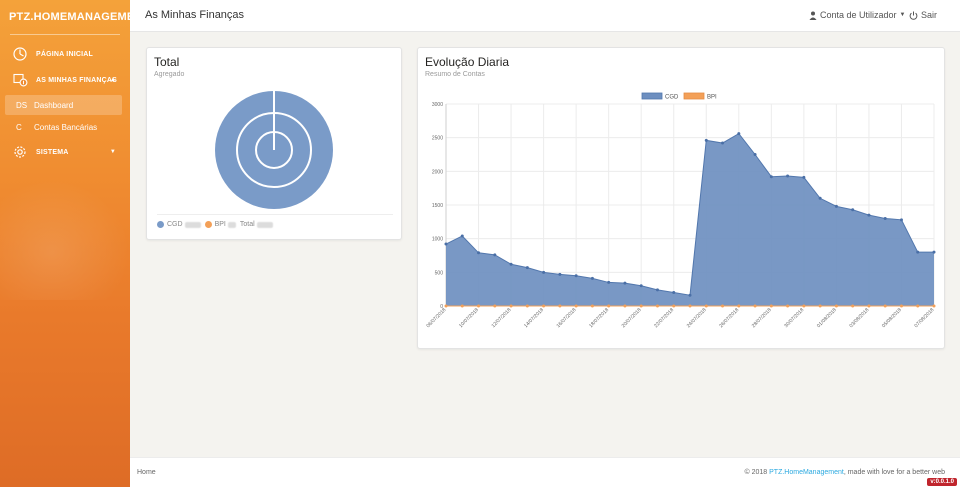  What do you see at coordinates (65, 116) in the screenshot?
I see `finance-submenu: DS Dashboard C Contas Bancárias` at bounding box center [65, 116].